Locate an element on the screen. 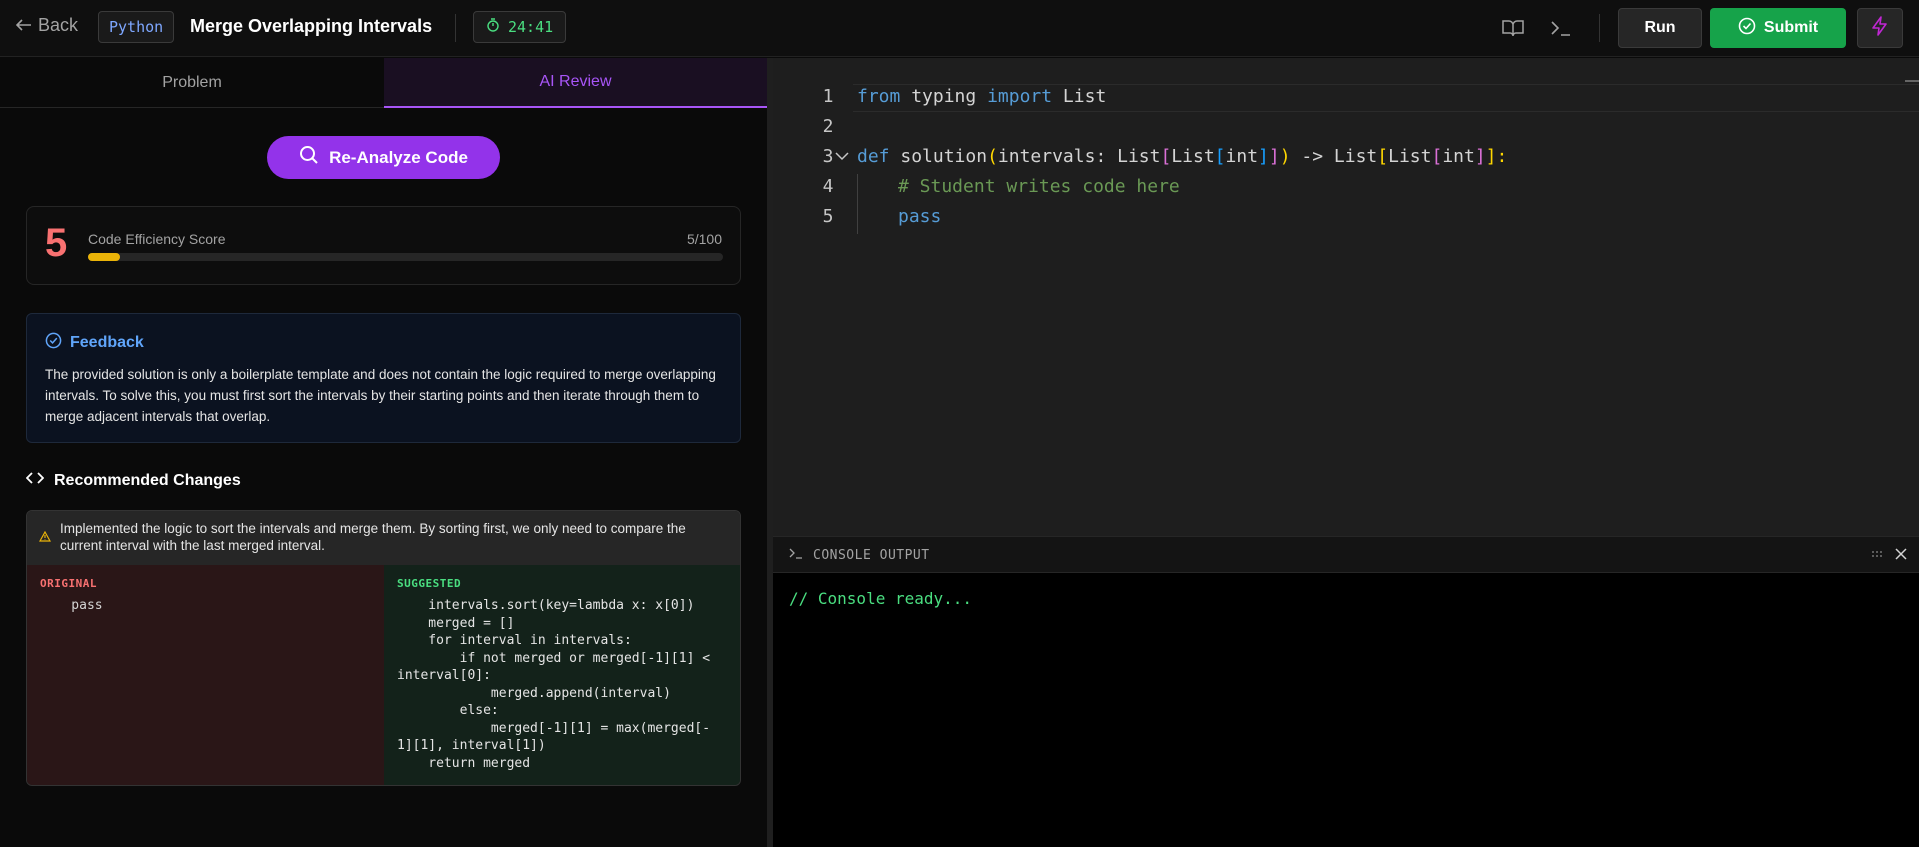 This screenshot has width=1919, height=847. suggested-label: SUGGESTED is located at coordinates (429, 583).